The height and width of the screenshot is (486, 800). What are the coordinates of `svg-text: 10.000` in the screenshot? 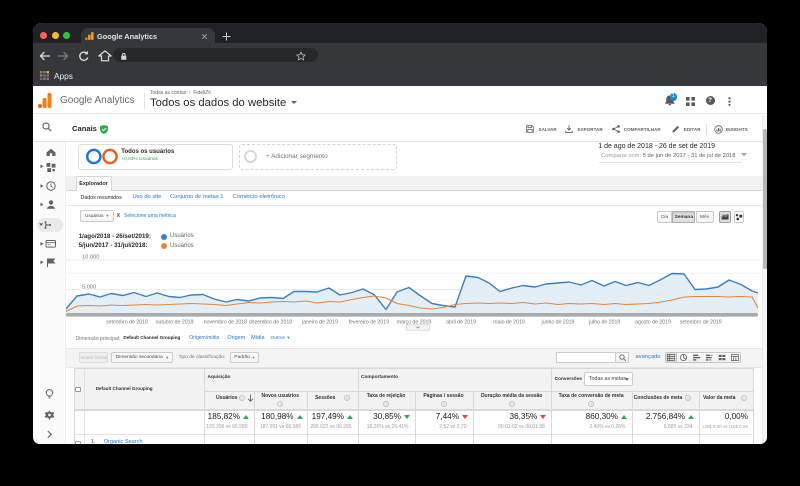 It's located at (90, 258).